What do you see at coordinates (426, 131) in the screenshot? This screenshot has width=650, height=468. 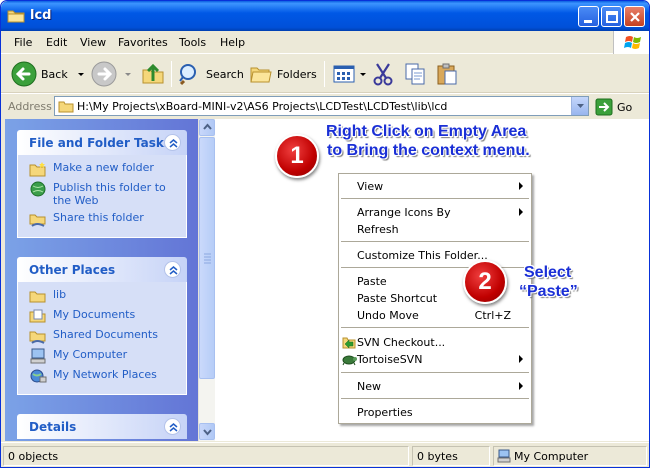 I see `callout-step-1-line-1: Right Click on Empty Area` at bounding box center [426, 131].